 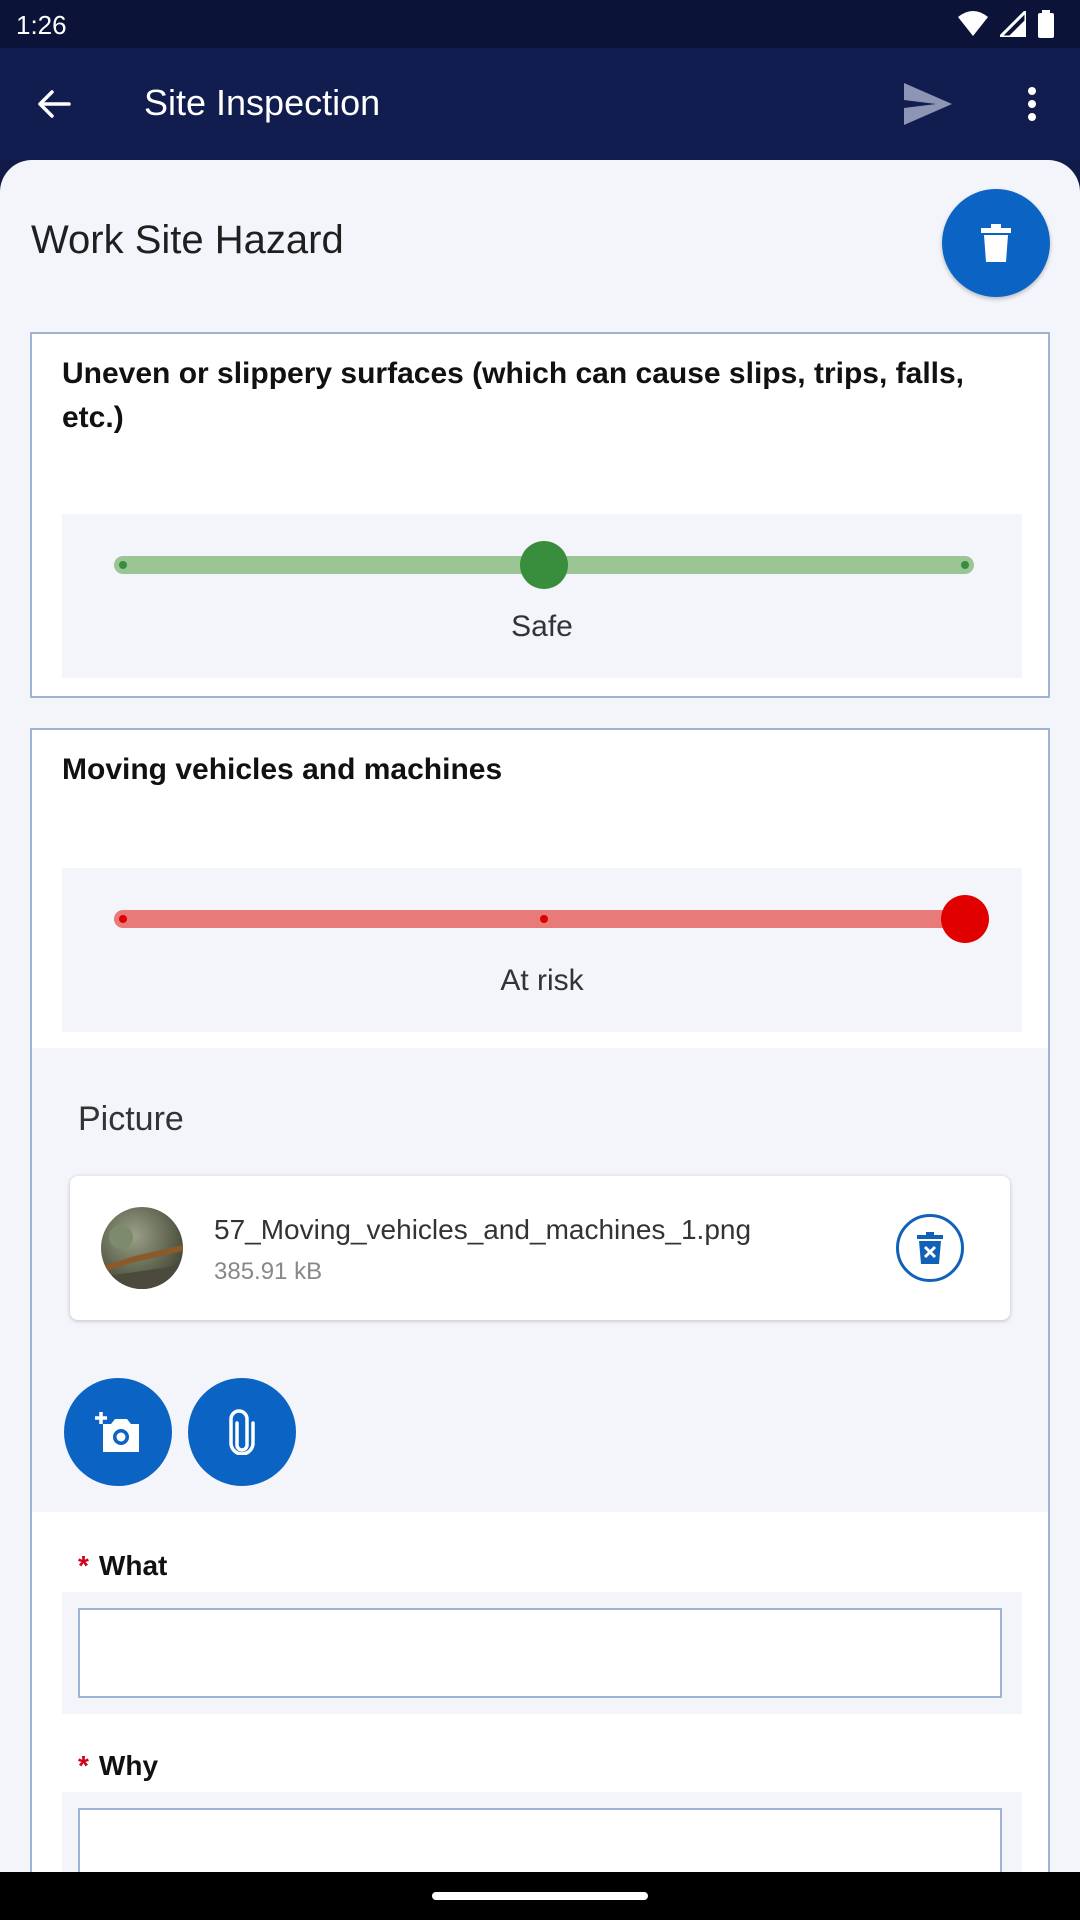 I want to click on cell-signal-icon, so click(x=1013, y=24).